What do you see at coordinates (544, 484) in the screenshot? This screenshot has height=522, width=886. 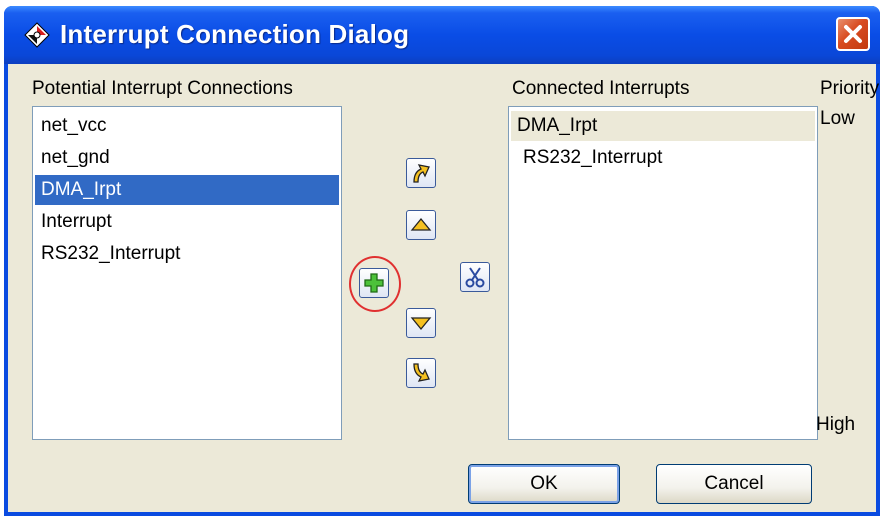 I see `ok-button: OK` at bounding box center [544, 484].